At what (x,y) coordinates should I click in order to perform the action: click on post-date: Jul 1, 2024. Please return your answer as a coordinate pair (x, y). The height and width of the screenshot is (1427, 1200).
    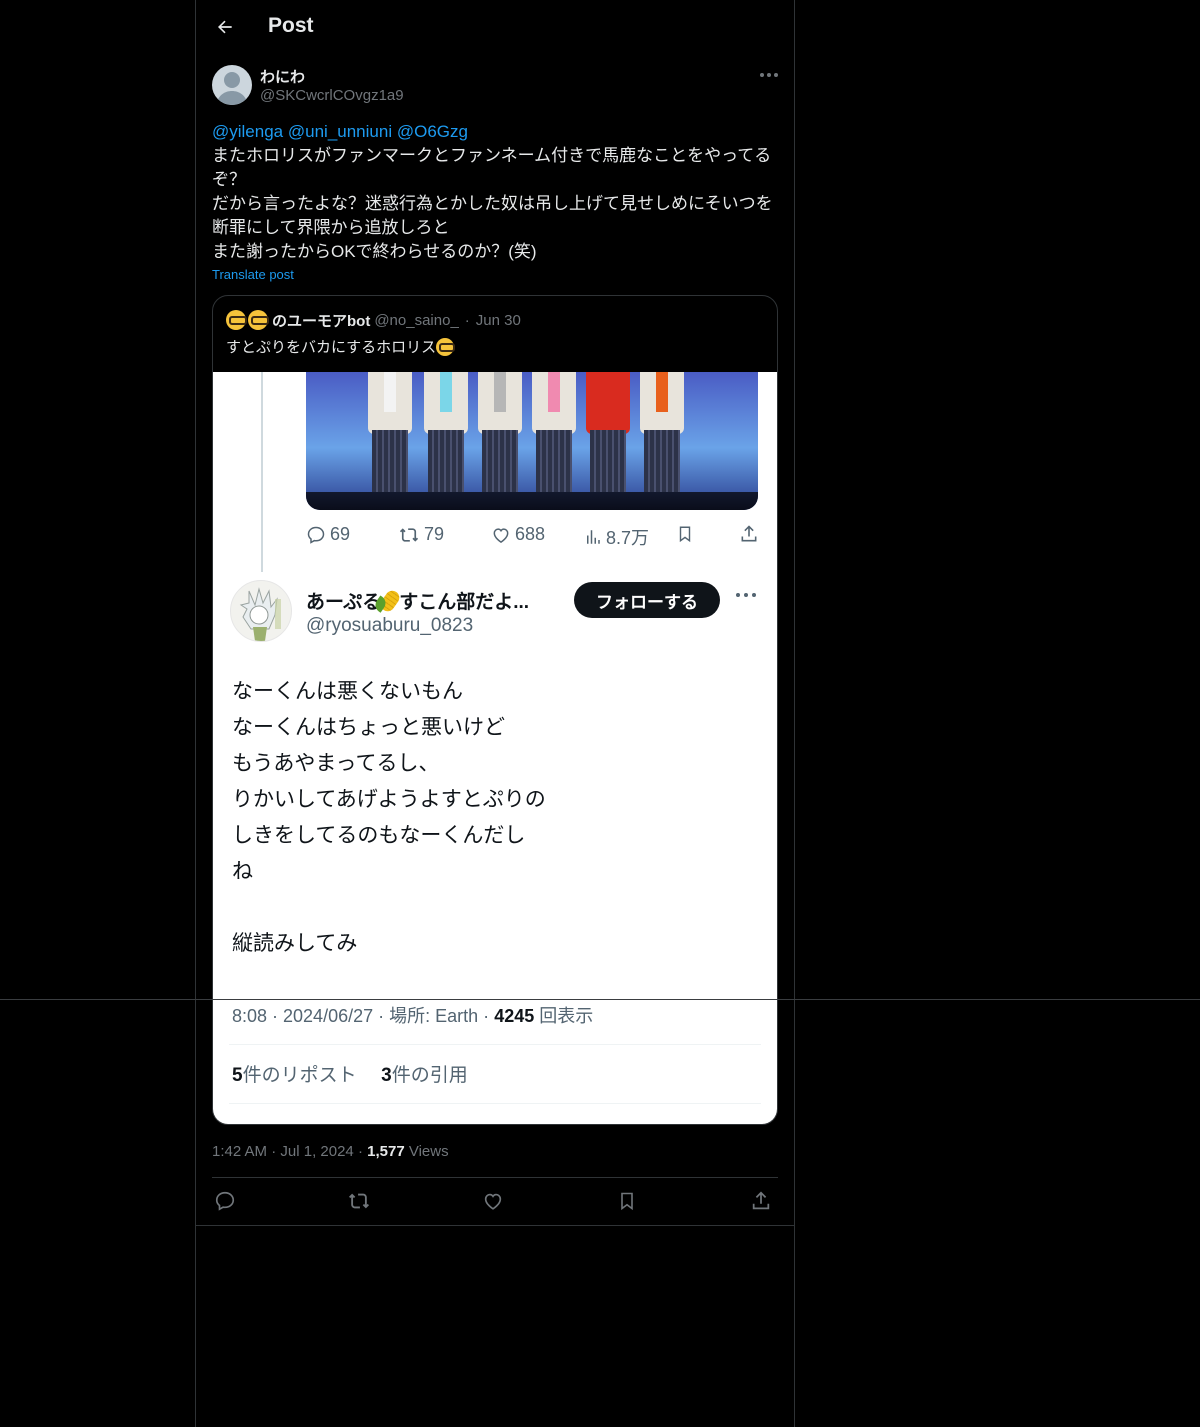
    Looking at the image, I should click on (316, 1151).